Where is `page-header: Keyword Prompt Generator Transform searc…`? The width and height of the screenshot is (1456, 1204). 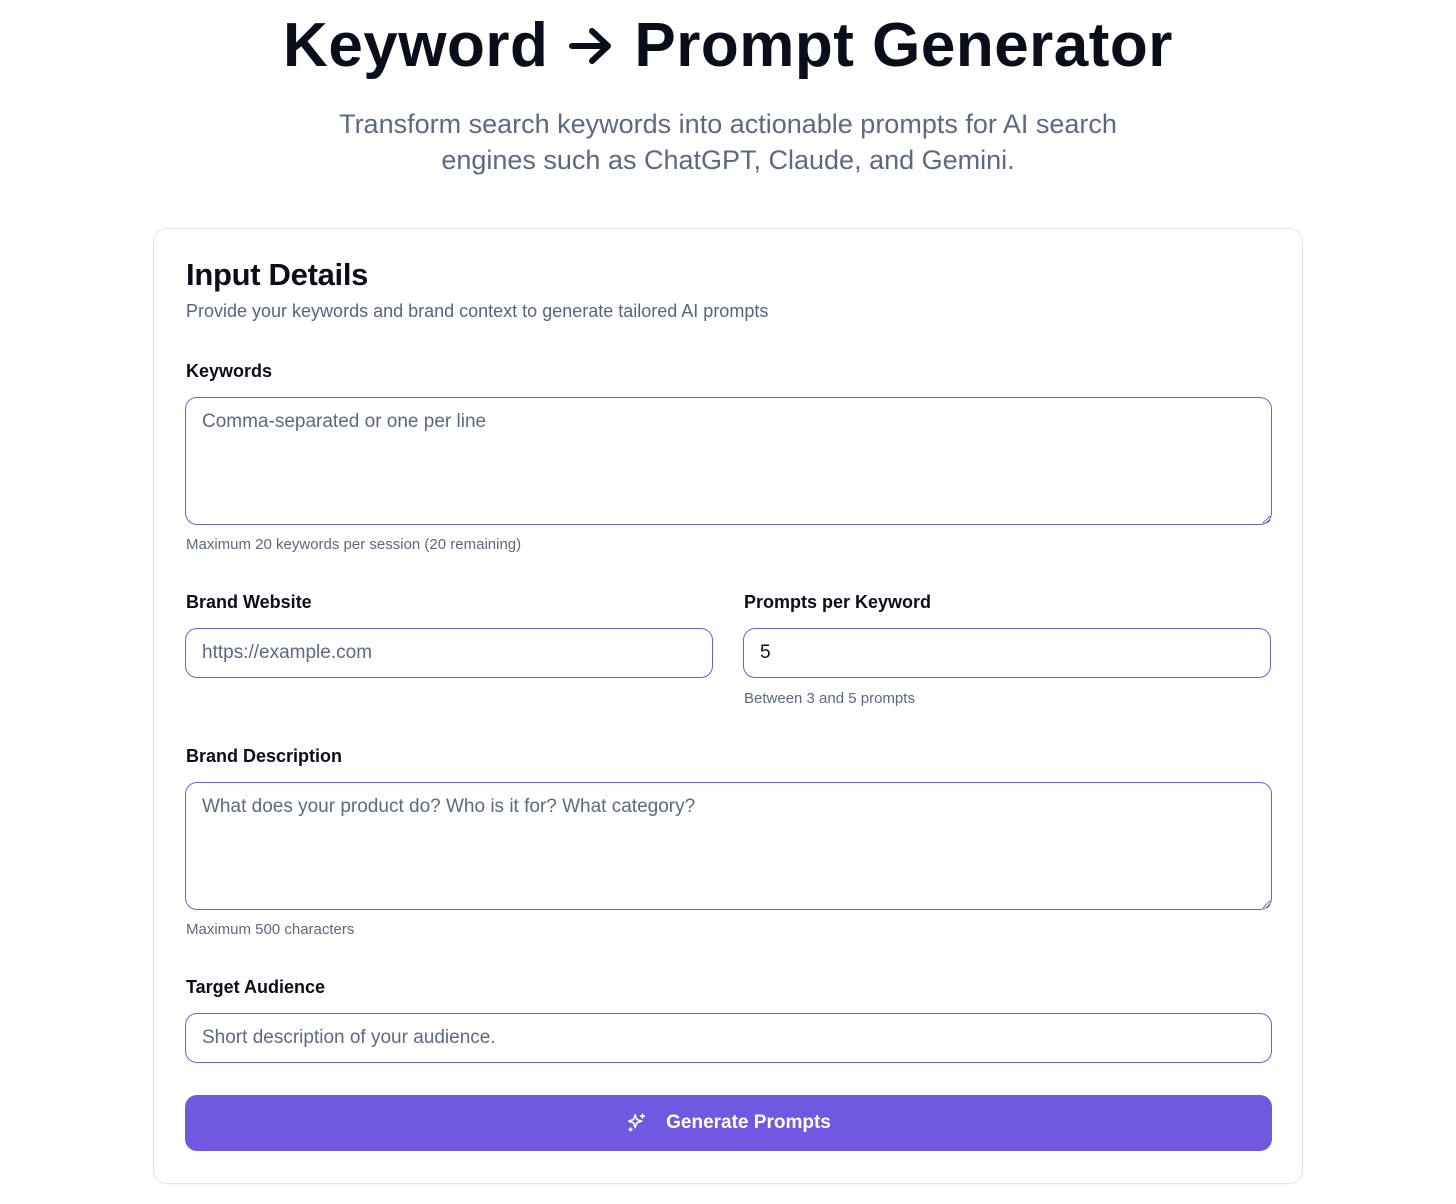 page-header: Keyword Prompt Generator Transform searc… is located at coordinates (728, 89).